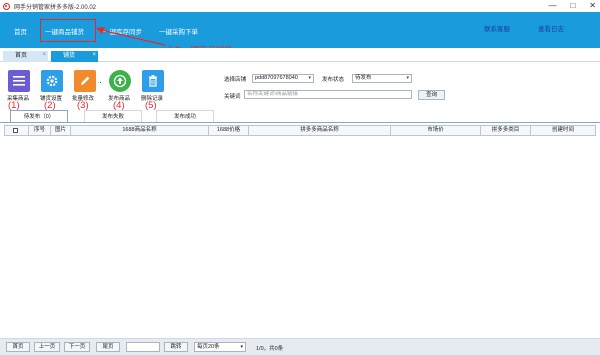  Describe the element at coordinates (300, 55) in the screenshot. I see `tab-bar: 首页 × 铺货 ×` at that location.